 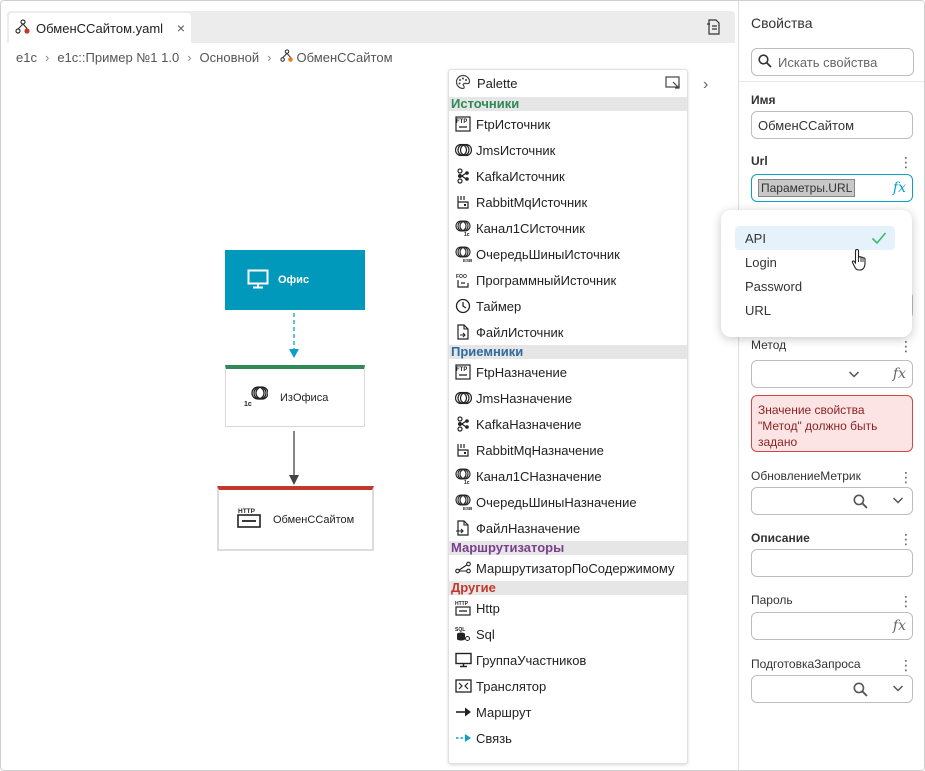 I want to click on palette-item-label: KafkaНазначение, so click(x=529, y=424).